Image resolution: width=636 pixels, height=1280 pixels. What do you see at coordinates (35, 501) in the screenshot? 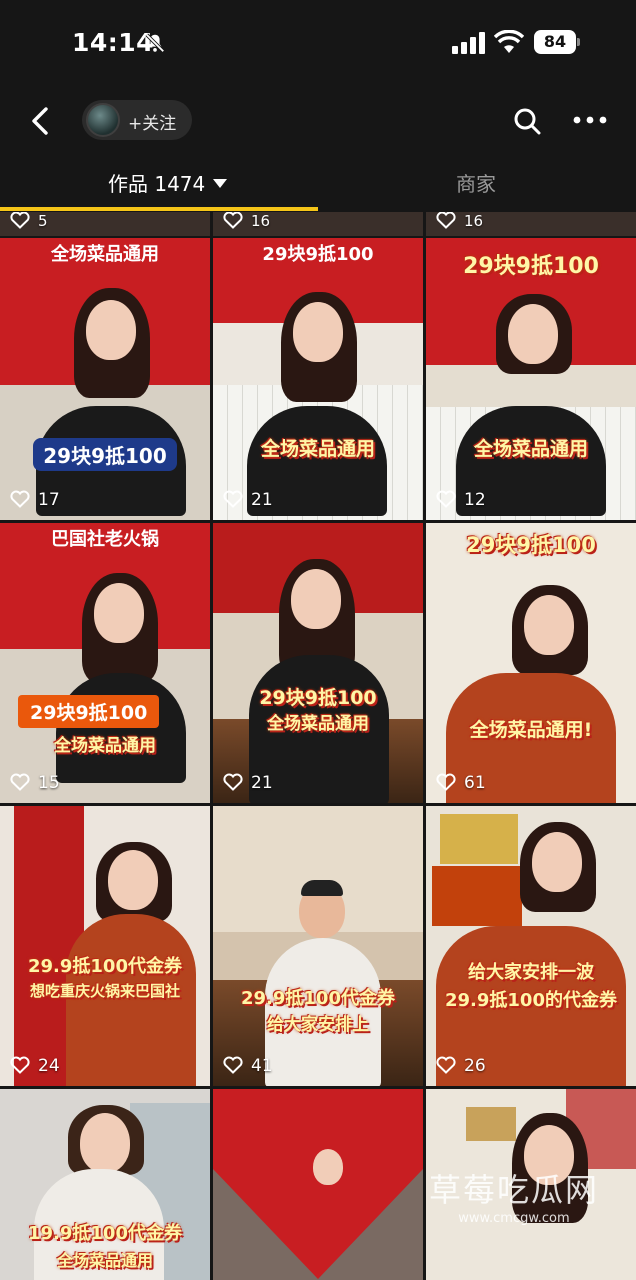
I see `like-count: 17` at bounding box center [35, 501].